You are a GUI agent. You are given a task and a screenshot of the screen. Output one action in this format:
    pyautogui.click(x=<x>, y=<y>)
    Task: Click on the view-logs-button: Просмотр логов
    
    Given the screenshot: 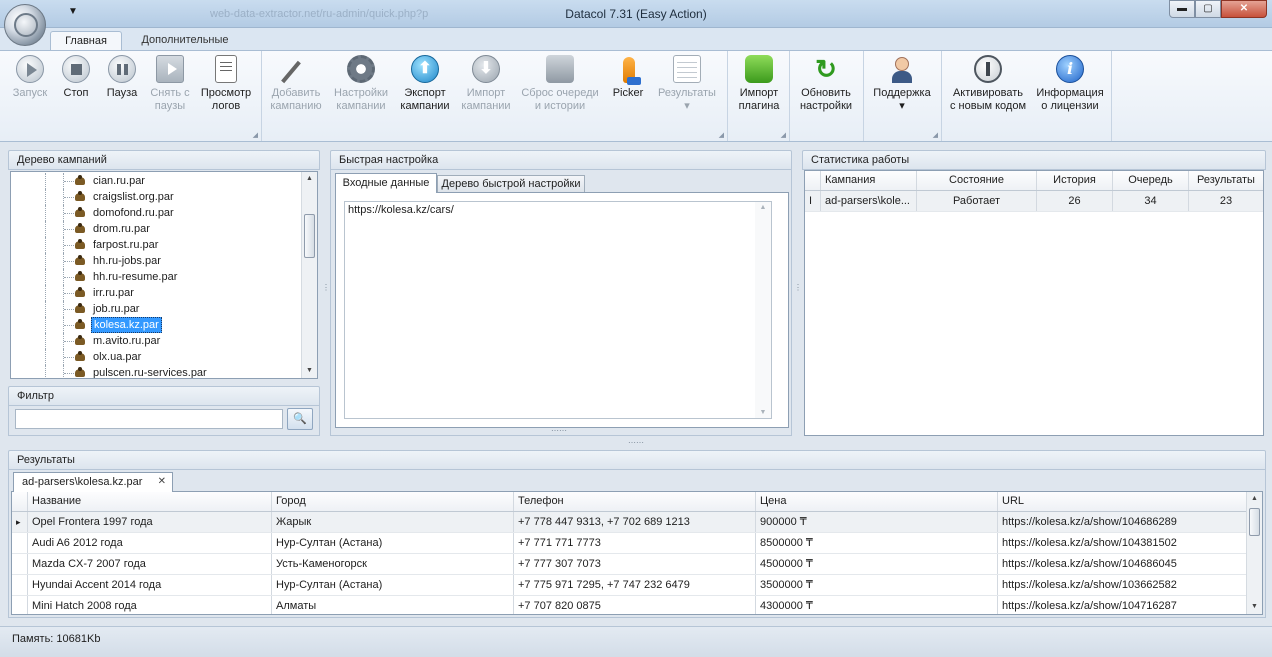 What is the action you would take?
    pyautogui.click(x=226, y=84)
    